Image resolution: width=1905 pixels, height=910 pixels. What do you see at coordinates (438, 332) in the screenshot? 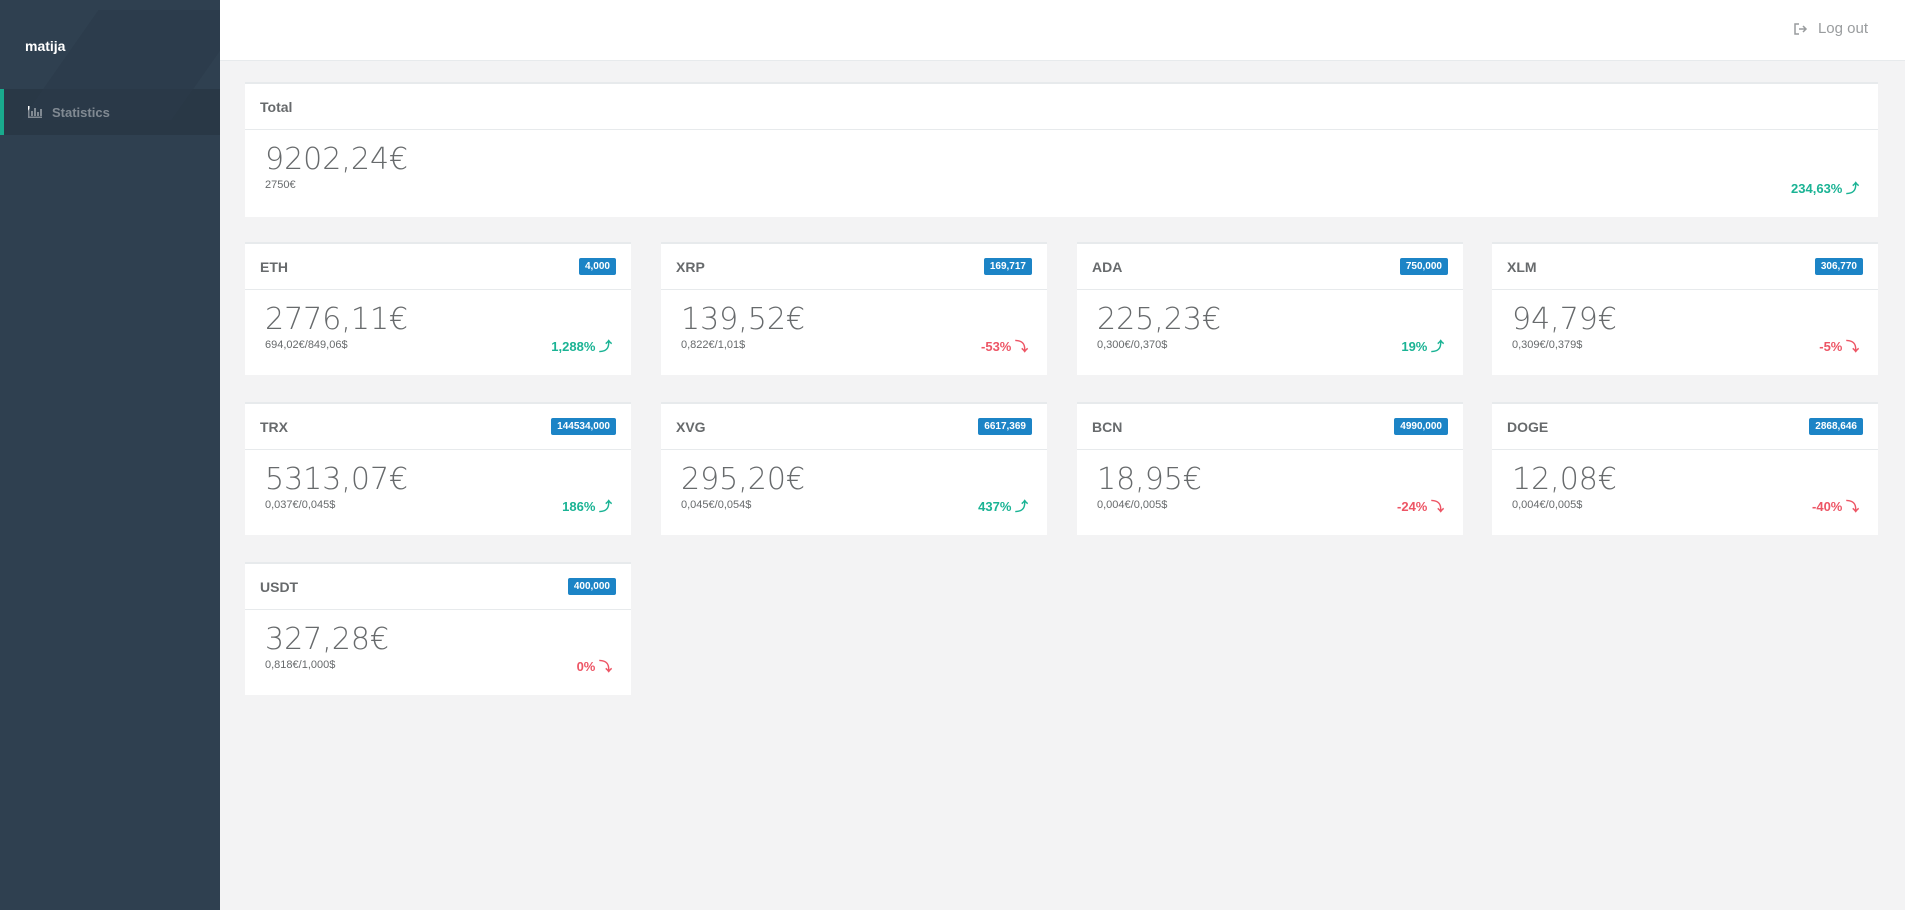
I see `coin-card-body: 2776,11€ 694,02€/849,06$ 1,288% ⤴` at bounding box center [438, 332].